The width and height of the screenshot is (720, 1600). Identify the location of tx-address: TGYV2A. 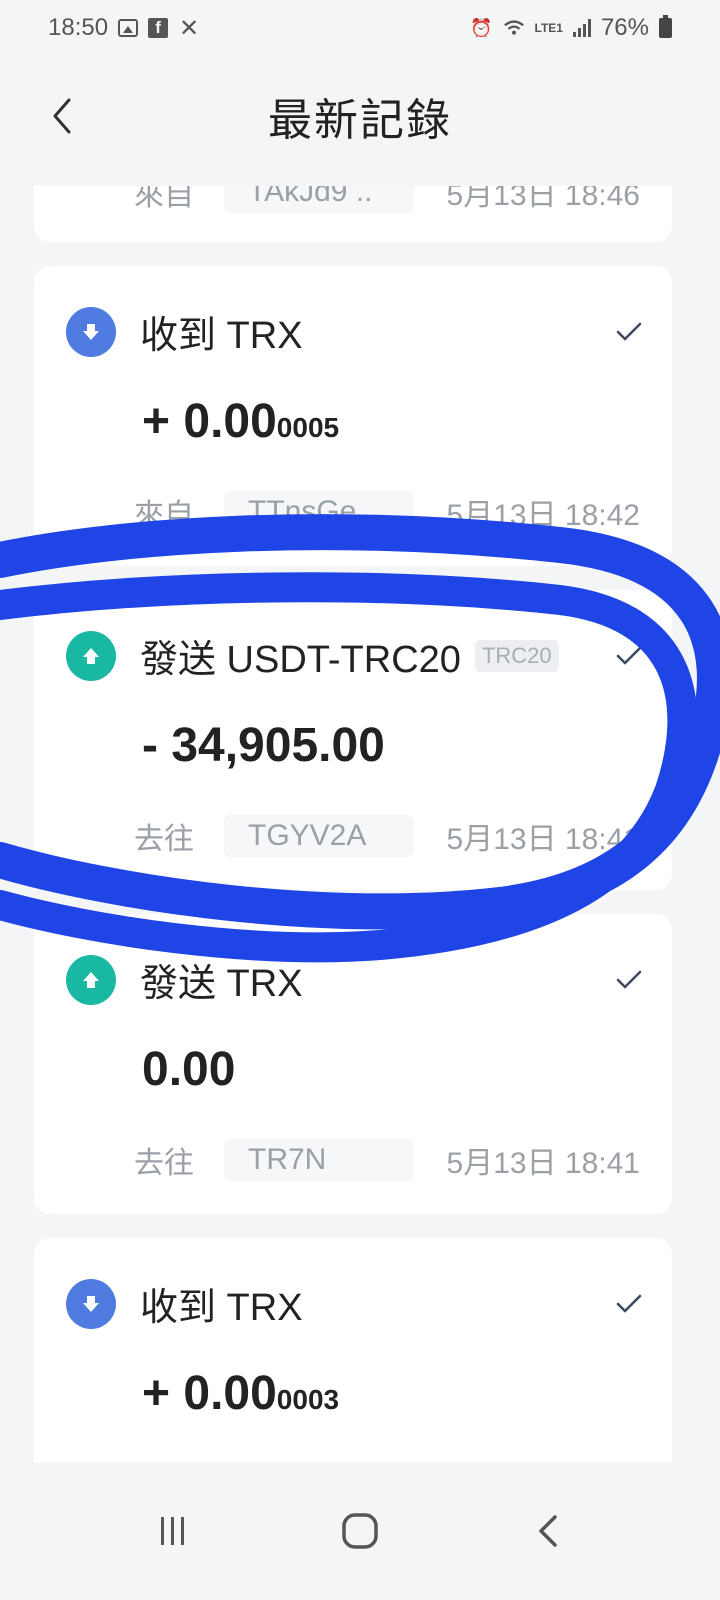
(319, 836).